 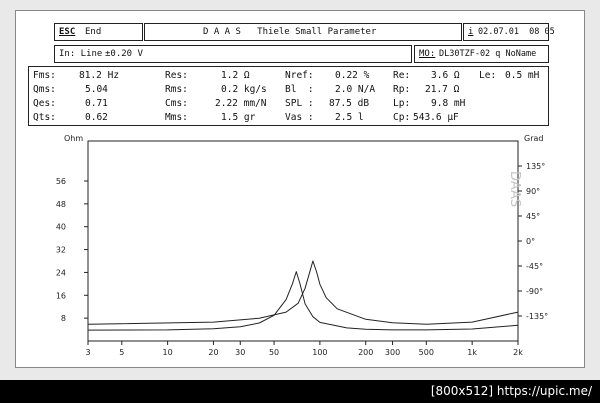 I want to click on param-le-name: Le:, so click(x=488, y=75).